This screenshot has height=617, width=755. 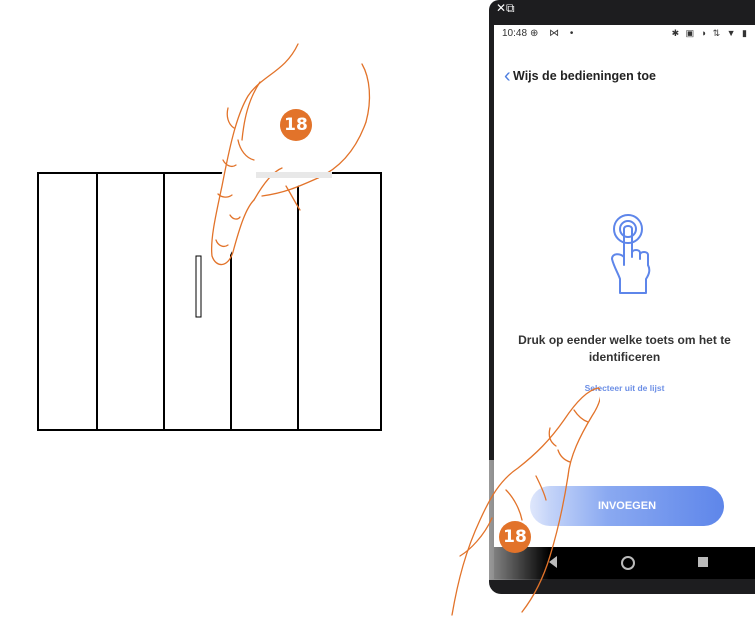 I want to click on plate-shadow, so click(x=294, y=175).